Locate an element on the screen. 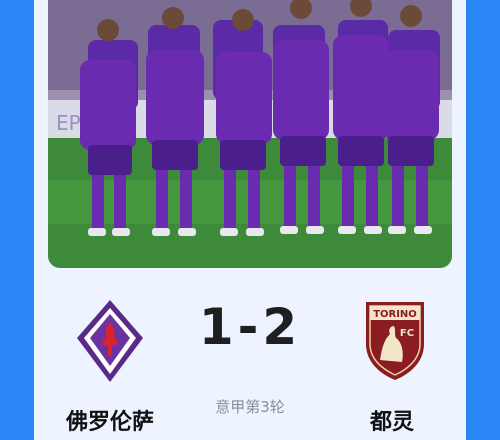 The height and width of the screenshot is (440, 500). fiorentina-crest-icon is located at coordinates (110, 341).